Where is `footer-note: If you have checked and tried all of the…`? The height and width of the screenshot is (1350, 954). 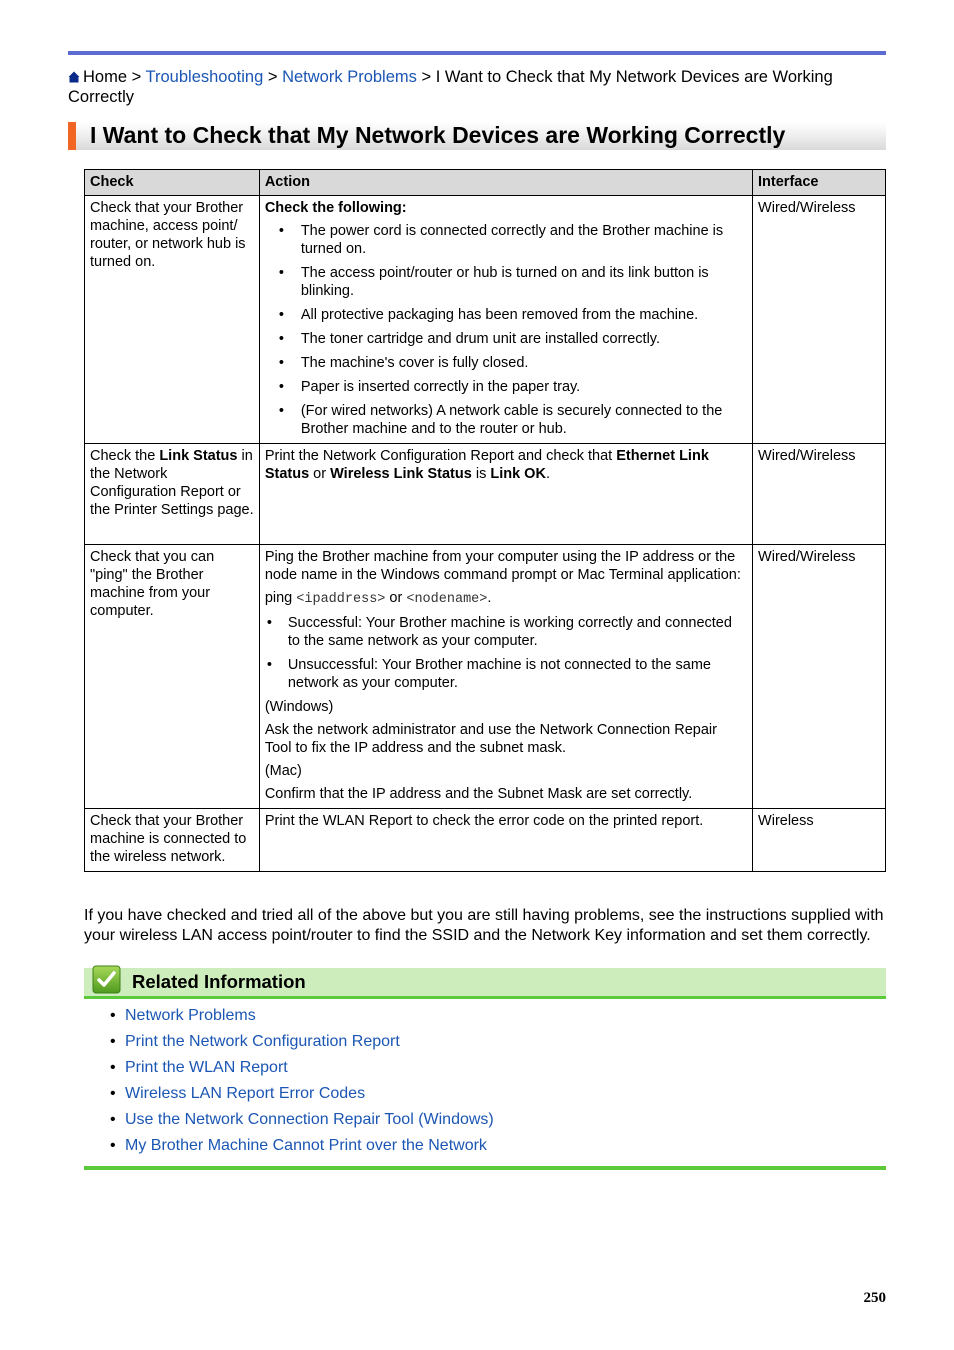
footer-note: If you have checked and tried all of the… is located at coordinates (484, 925).